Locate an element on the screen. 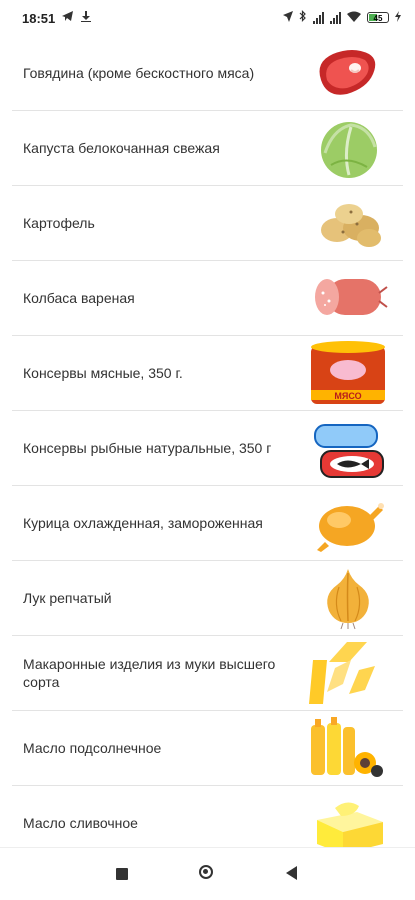  list-item-chicken: Курица охлажденная, замороженная is located at coordinates (207, 523).